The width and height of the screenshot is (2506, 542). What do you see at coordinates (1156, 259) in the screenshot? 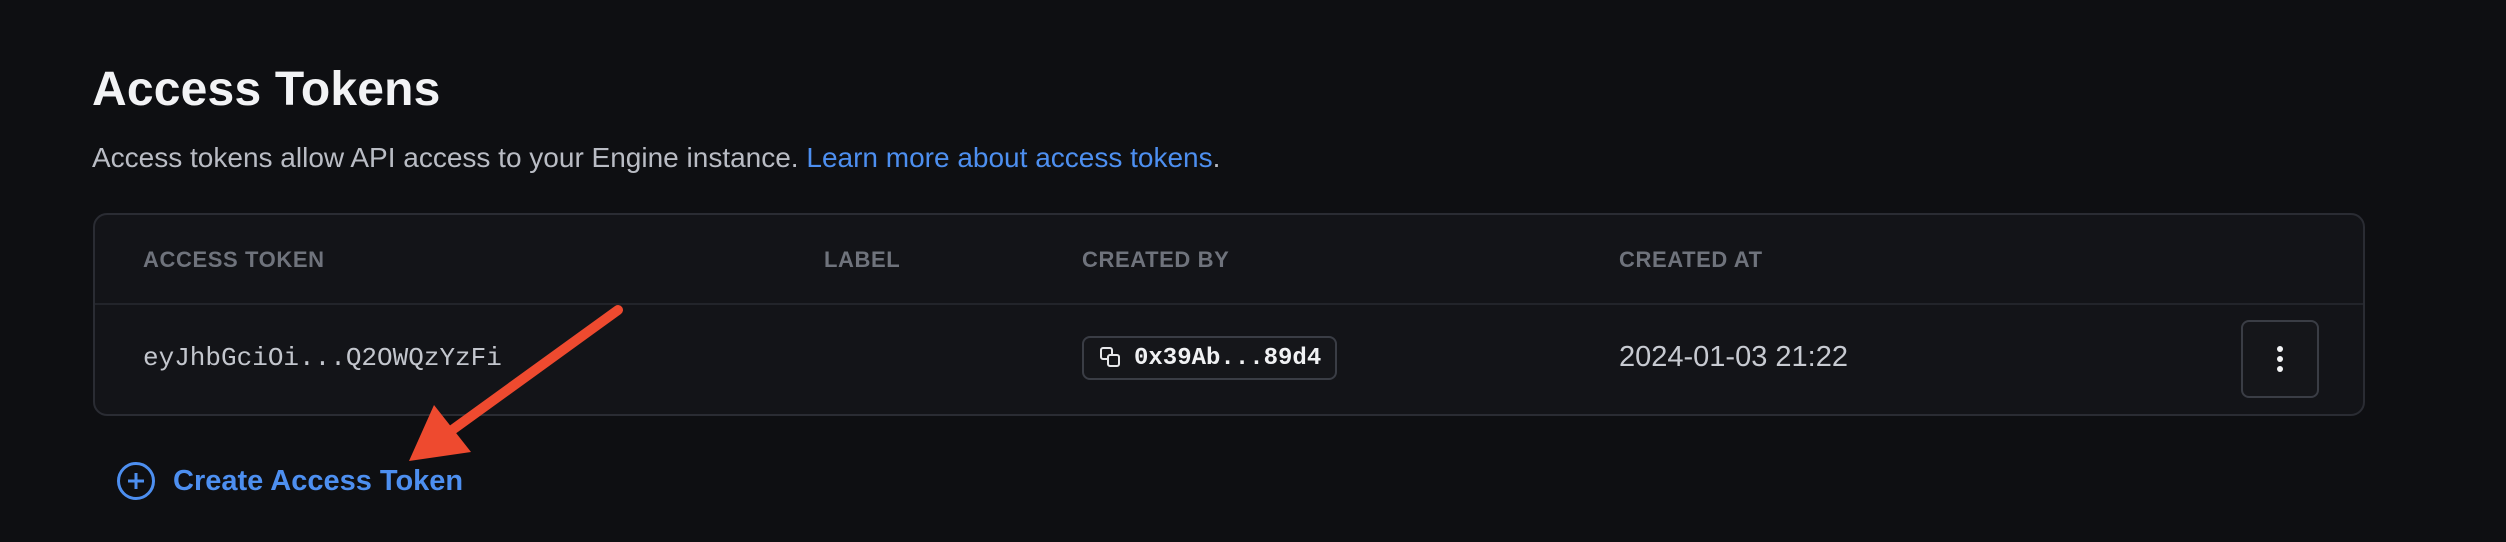
I see `header-created-by: CREATED BY` at bounding box center [1156, 259].